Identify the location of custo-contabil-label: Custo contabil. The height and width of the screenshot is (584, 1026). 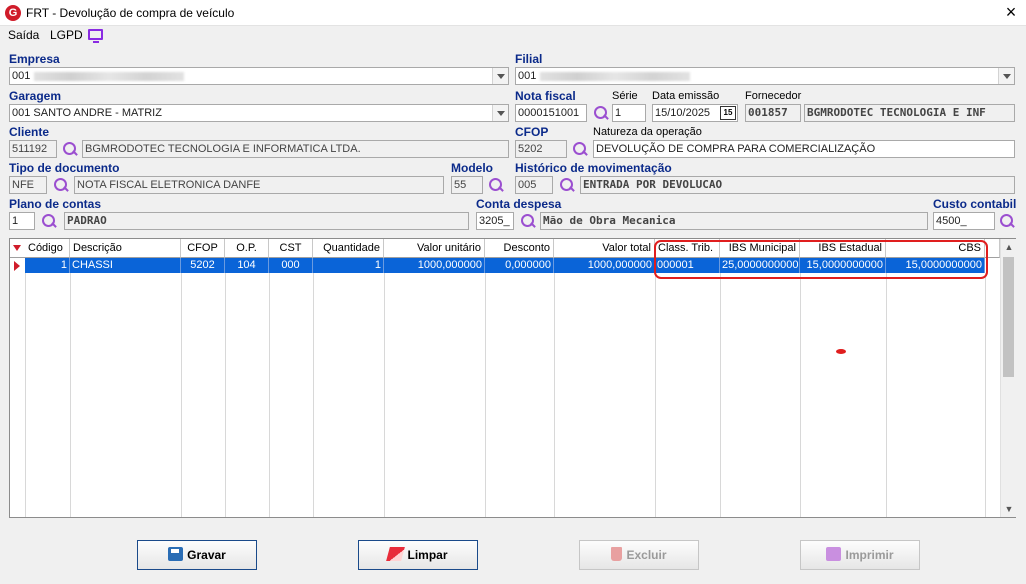
(975, 204).